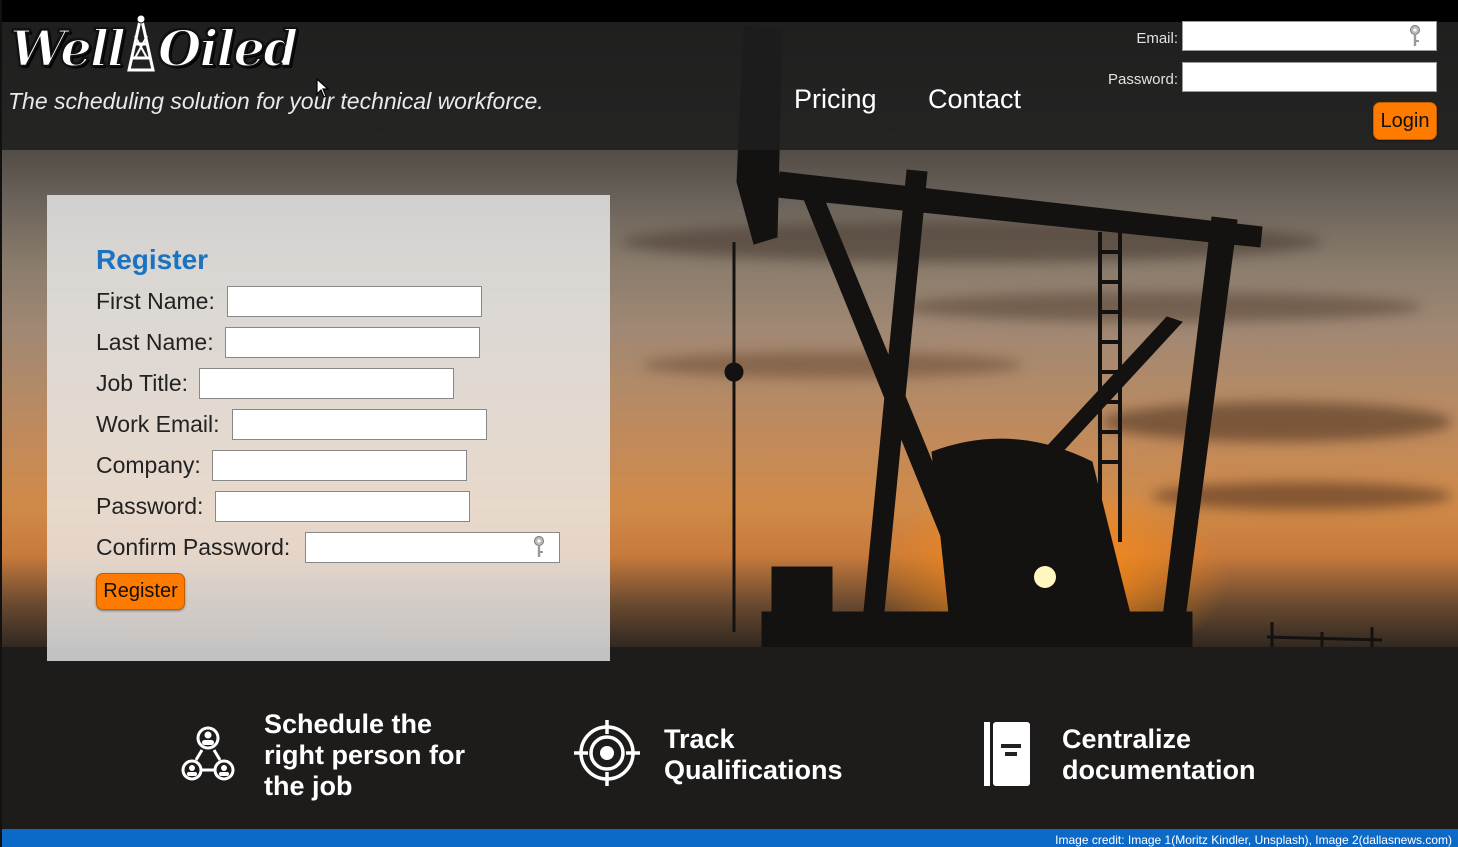 The width and height of the screenshot is (1458, 847). I want to click on feature-track-text: Track Qualifications, so click(753, 755).